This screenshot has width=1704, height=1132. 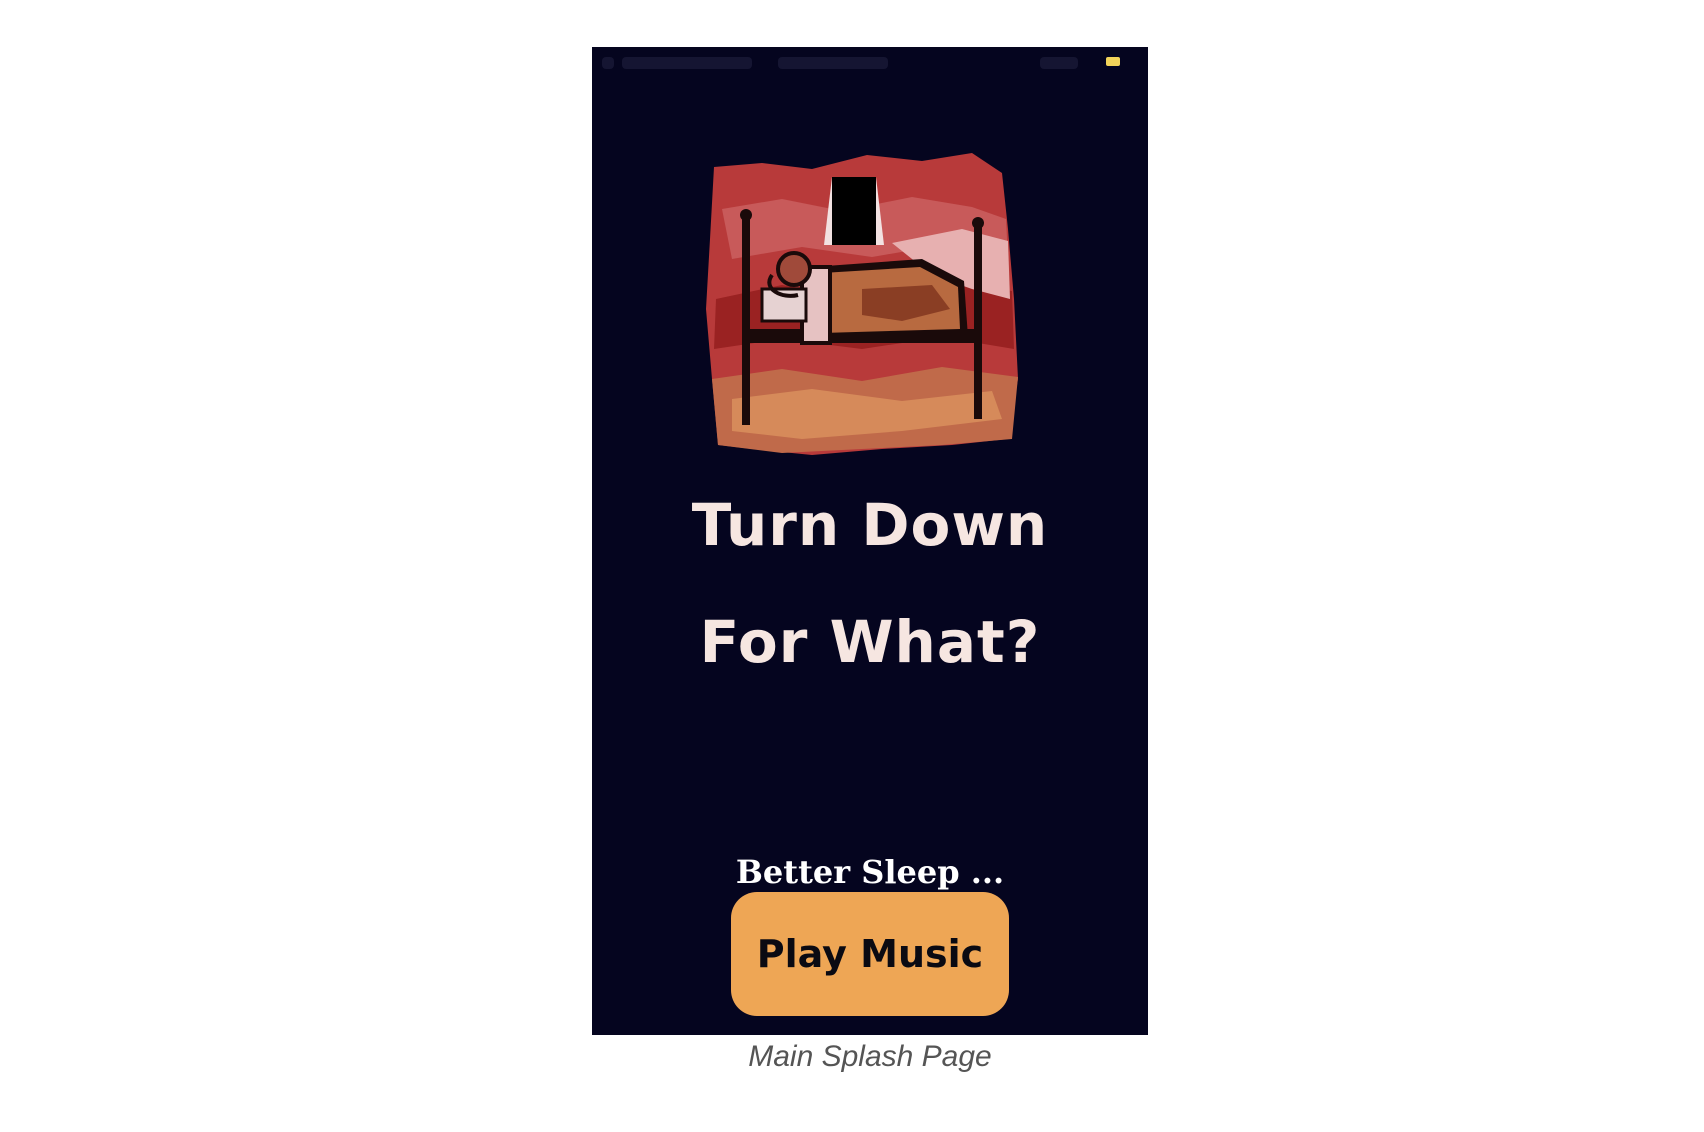 I want to click on status-indicators, so click(x=1059, y=63).